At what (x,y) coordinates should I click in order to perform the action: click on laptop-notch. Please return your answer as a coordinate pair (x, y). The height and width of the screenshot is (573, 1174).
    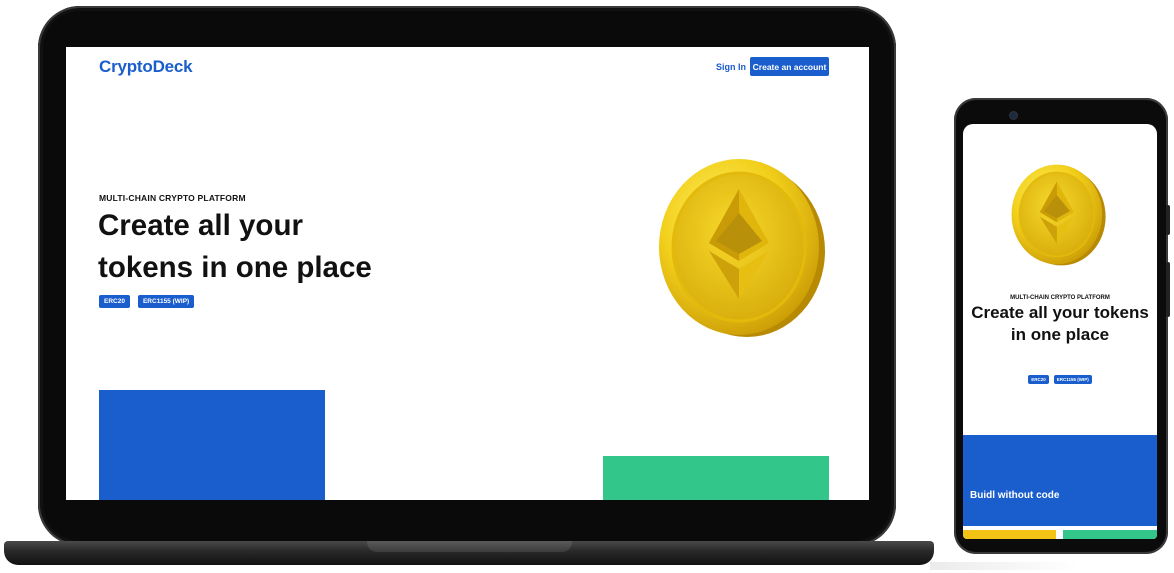
    Looking at the image, I should click on (469, 546).